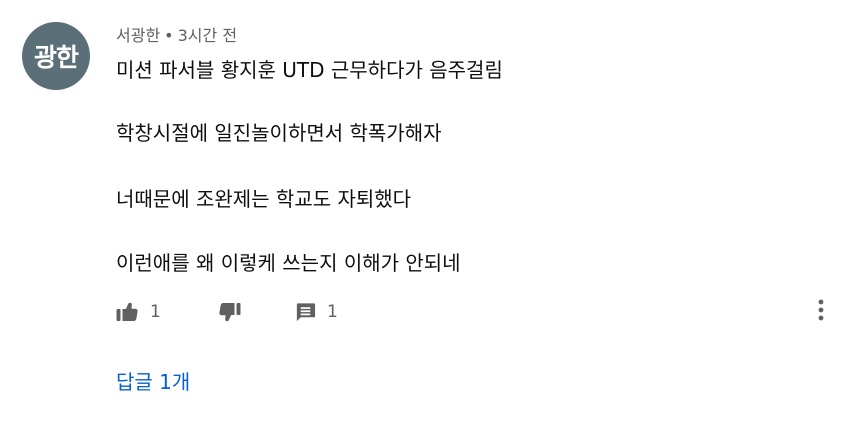  What do you see at coordinates (264, 199) in the screenshot?
I see `comment-text-line: 너때문에 조완제는 학교도 자퇴했다` at bounding box center [264, 199].